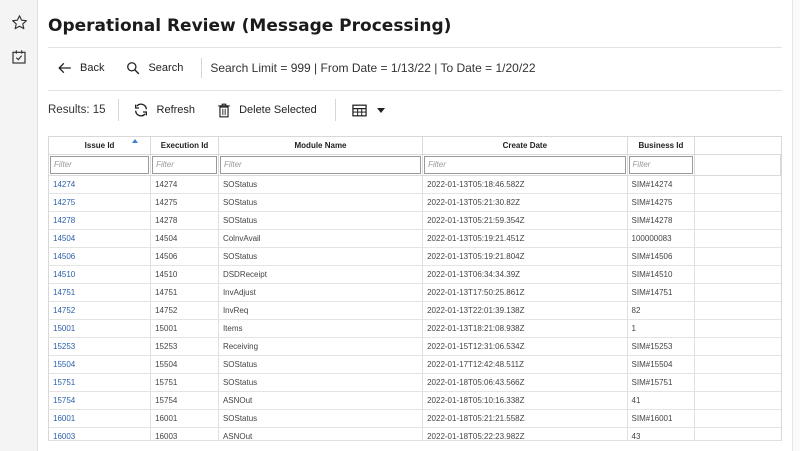  What do you see at coordinates (380, 110) in the screenshot?
I see `chevron-down-icon` at bounding box center [380, 110].